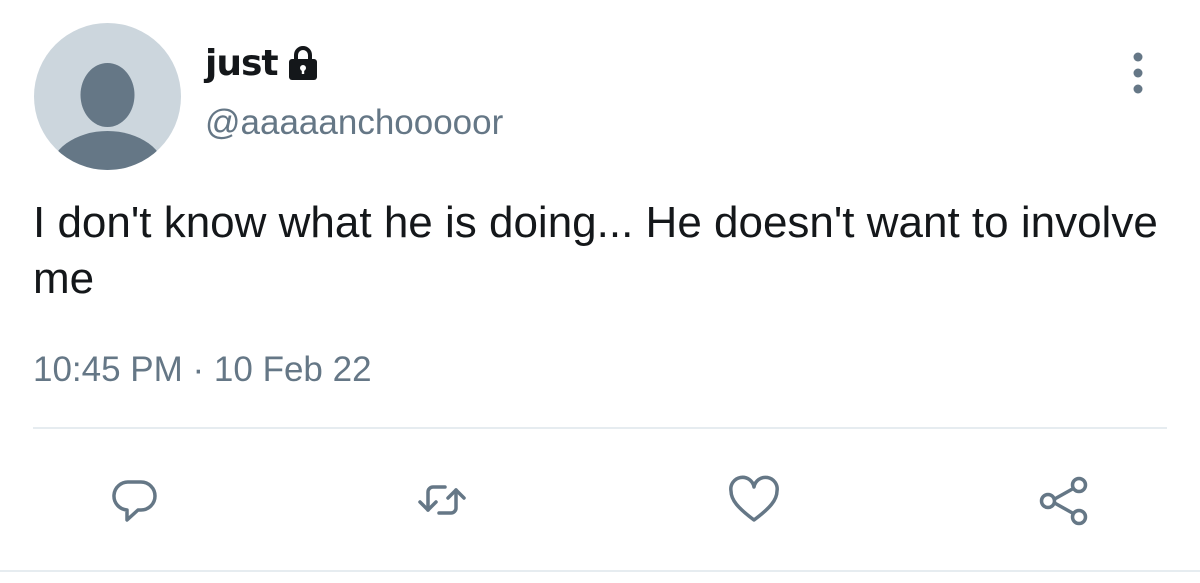 The image size is (1200, 583). I want to click on reply-icon, so click(134, 501).